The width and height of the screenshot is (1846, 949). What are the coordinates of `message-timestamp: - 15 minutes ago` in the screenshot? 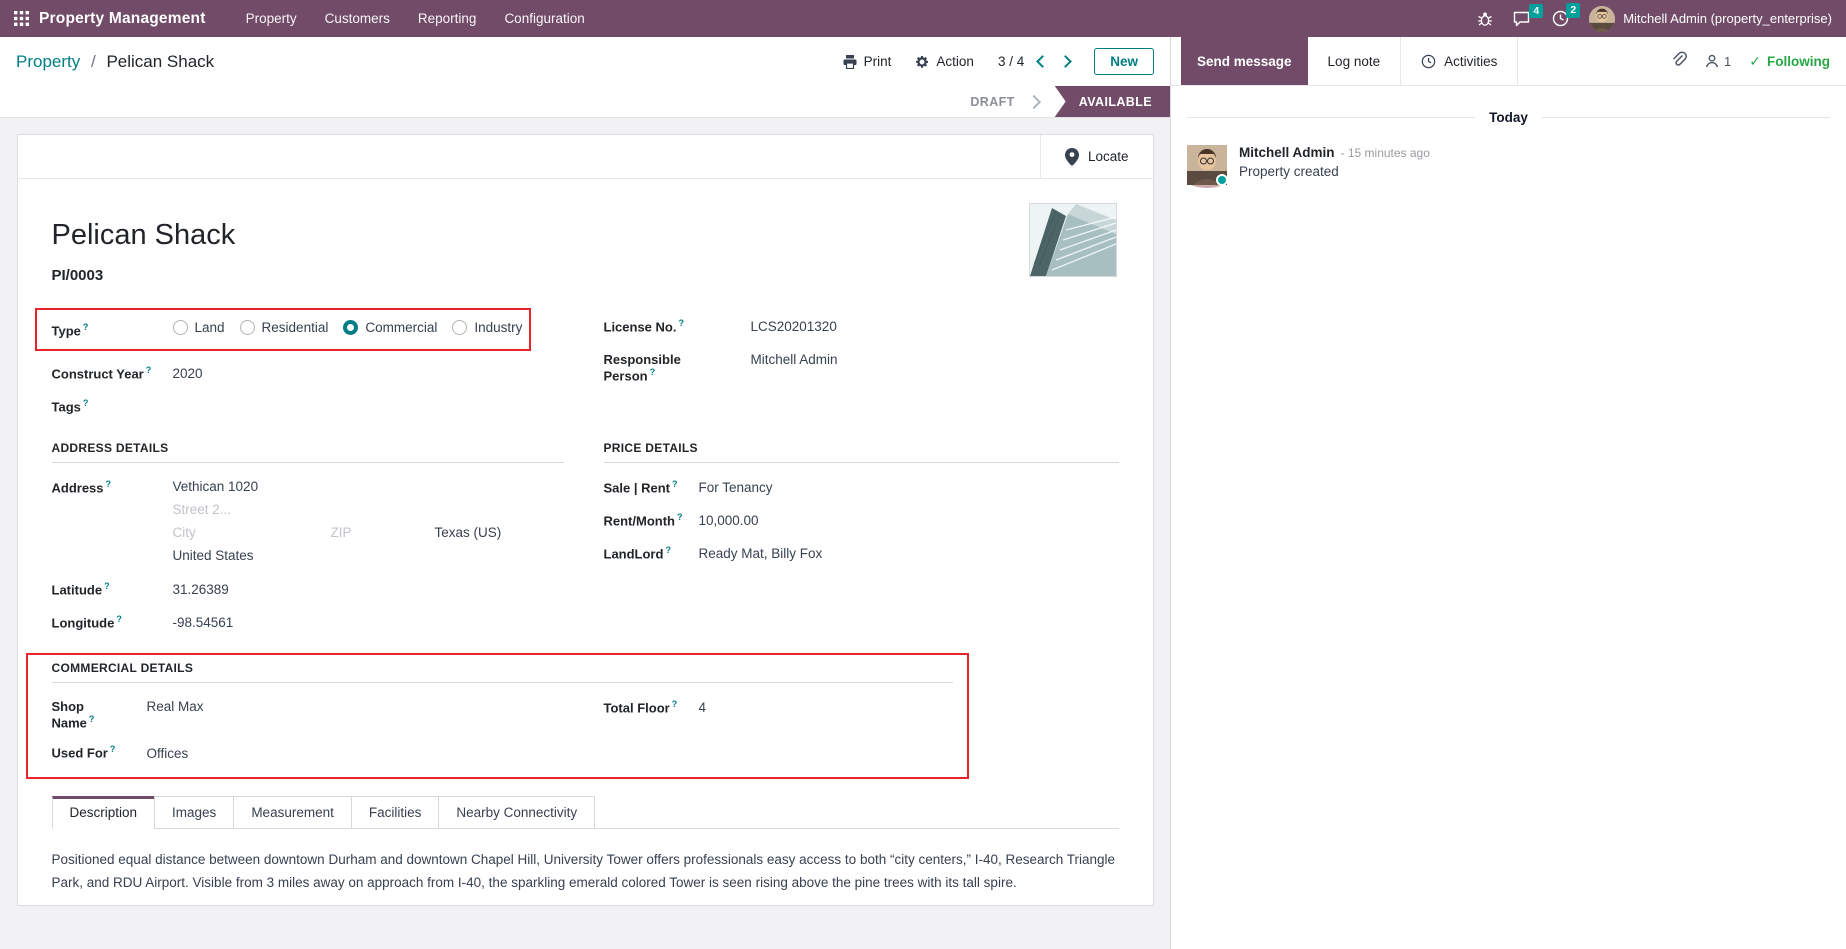 It's located at (1385, 153).